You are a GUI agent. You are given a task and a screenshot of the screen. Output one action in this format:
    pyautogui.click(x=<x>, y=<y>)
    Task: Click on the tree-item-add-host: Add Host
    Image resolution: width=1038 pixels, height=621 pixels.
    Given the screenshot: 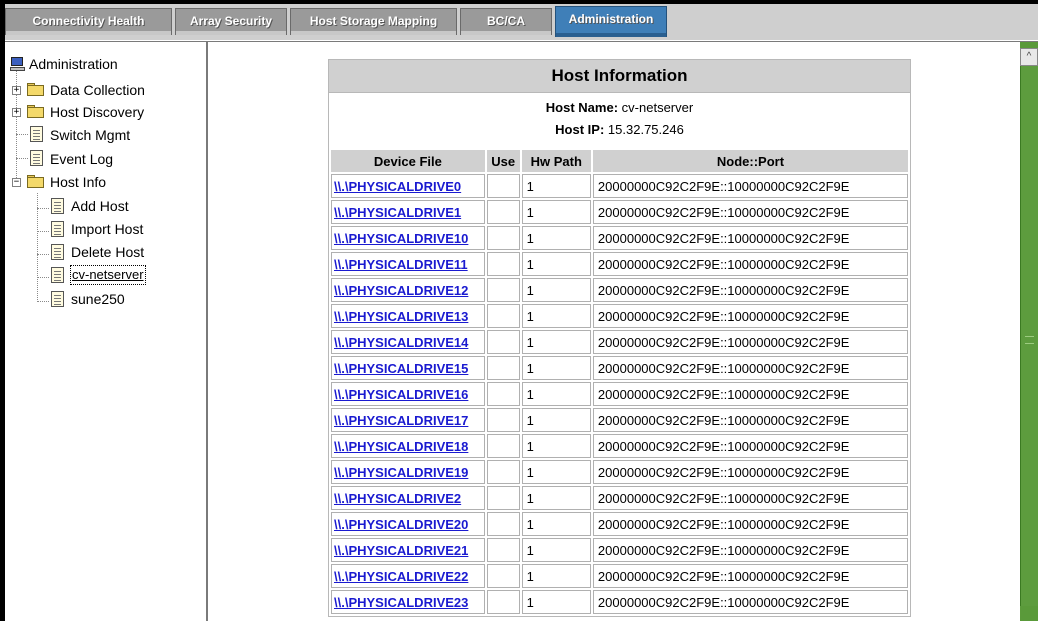 What is the action you would take?
    pyautogui.click(x=105, y=206)
    